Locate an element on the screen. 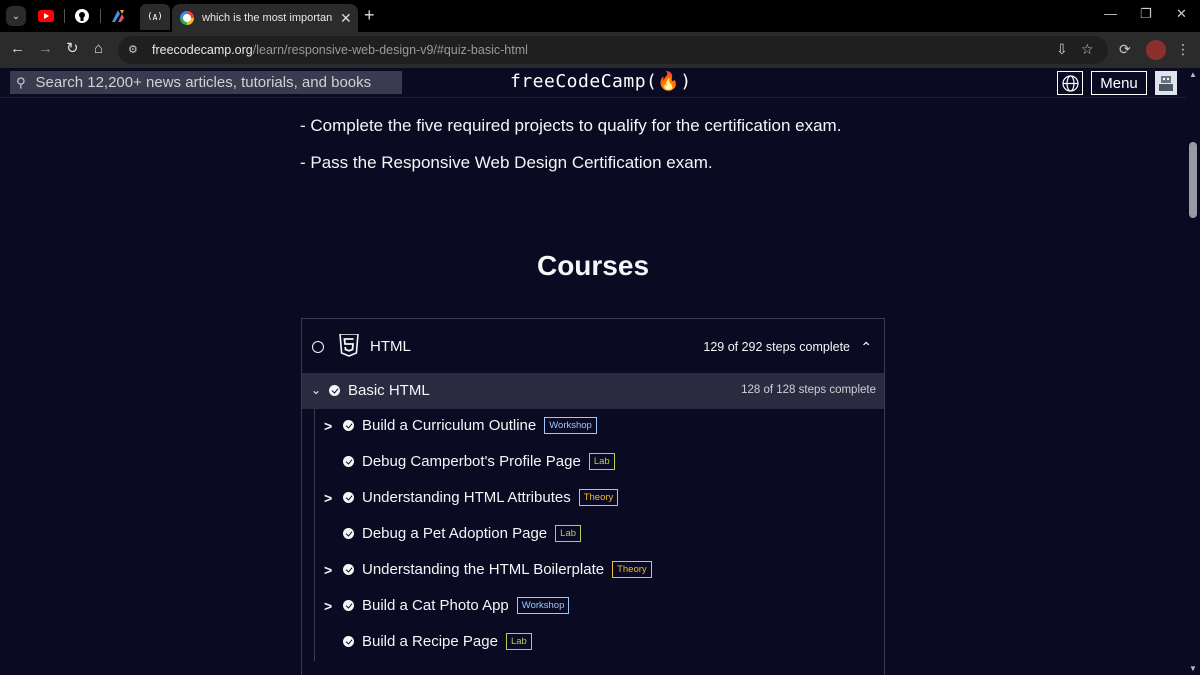 The width and height of the screenshot is (1200, 675). search-input is located at coordinates (215, 82).